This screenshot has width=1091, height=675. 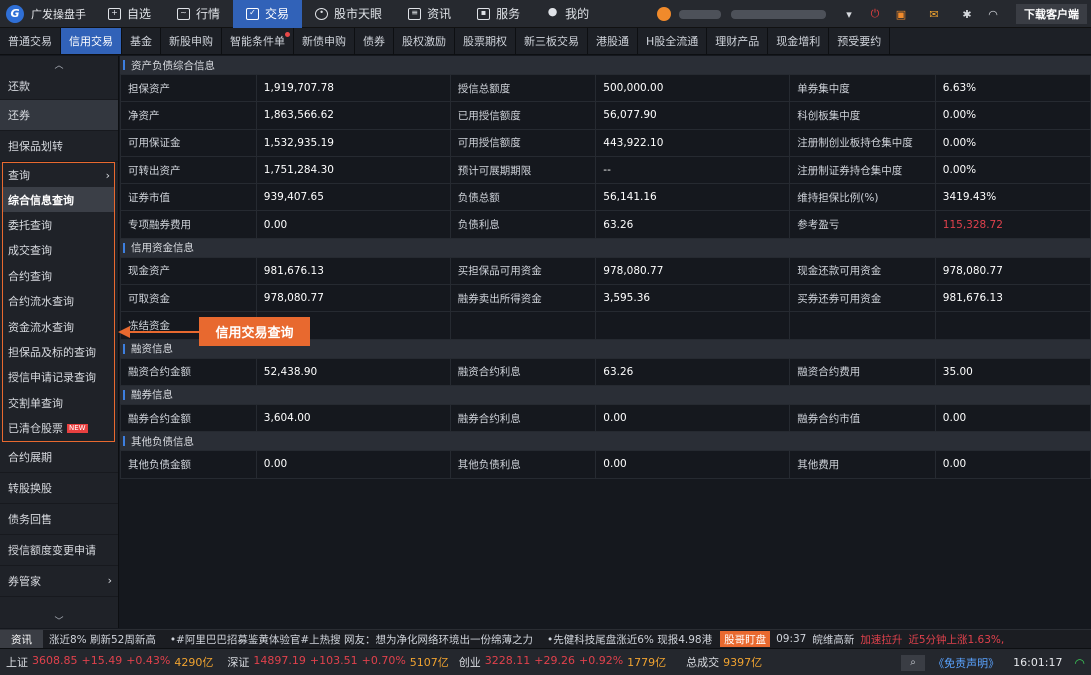 I want to click on tab-bond-ipo: 新债申购, so click(x=324, y=41).